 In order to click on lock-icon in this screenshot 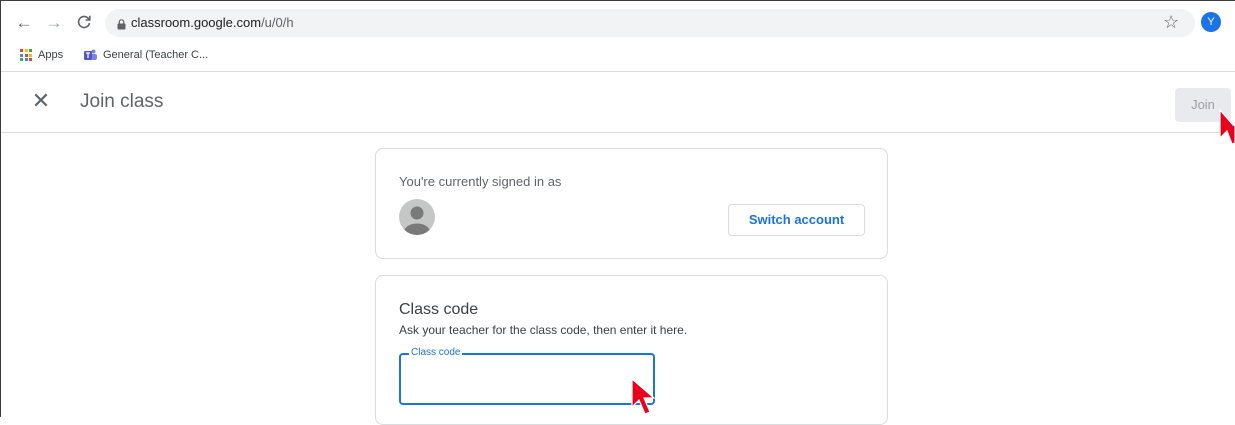, I will do `click(121, 26)`.